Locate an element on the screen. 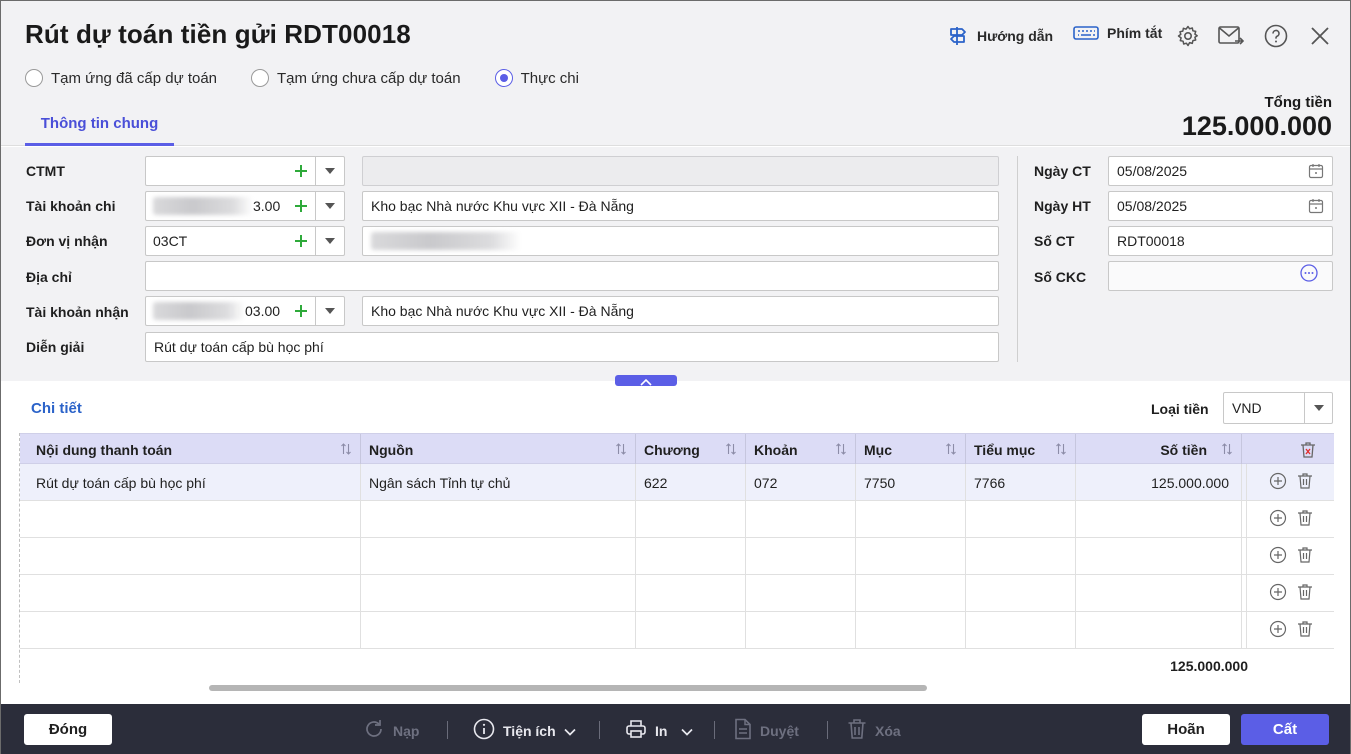 The image size is (1351, 754). cell-chapter: 622 is located at coordinates (691, 482).